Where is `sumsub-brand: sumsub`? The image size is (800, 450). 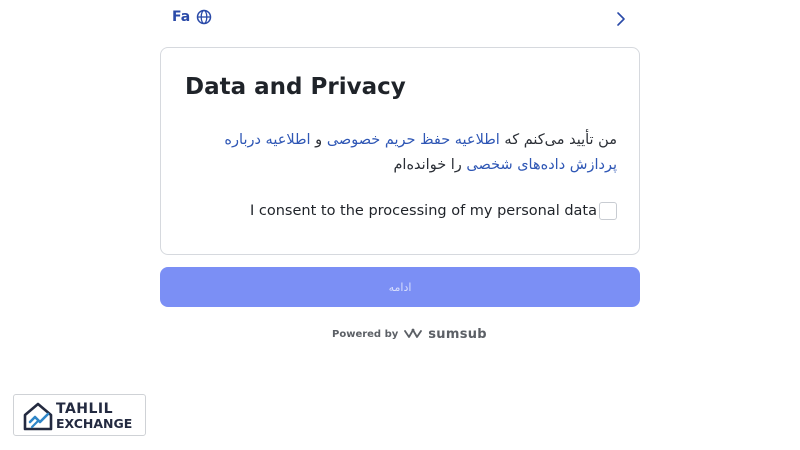
sumsub-brand: sumsub is located at coordinates (457, 334).